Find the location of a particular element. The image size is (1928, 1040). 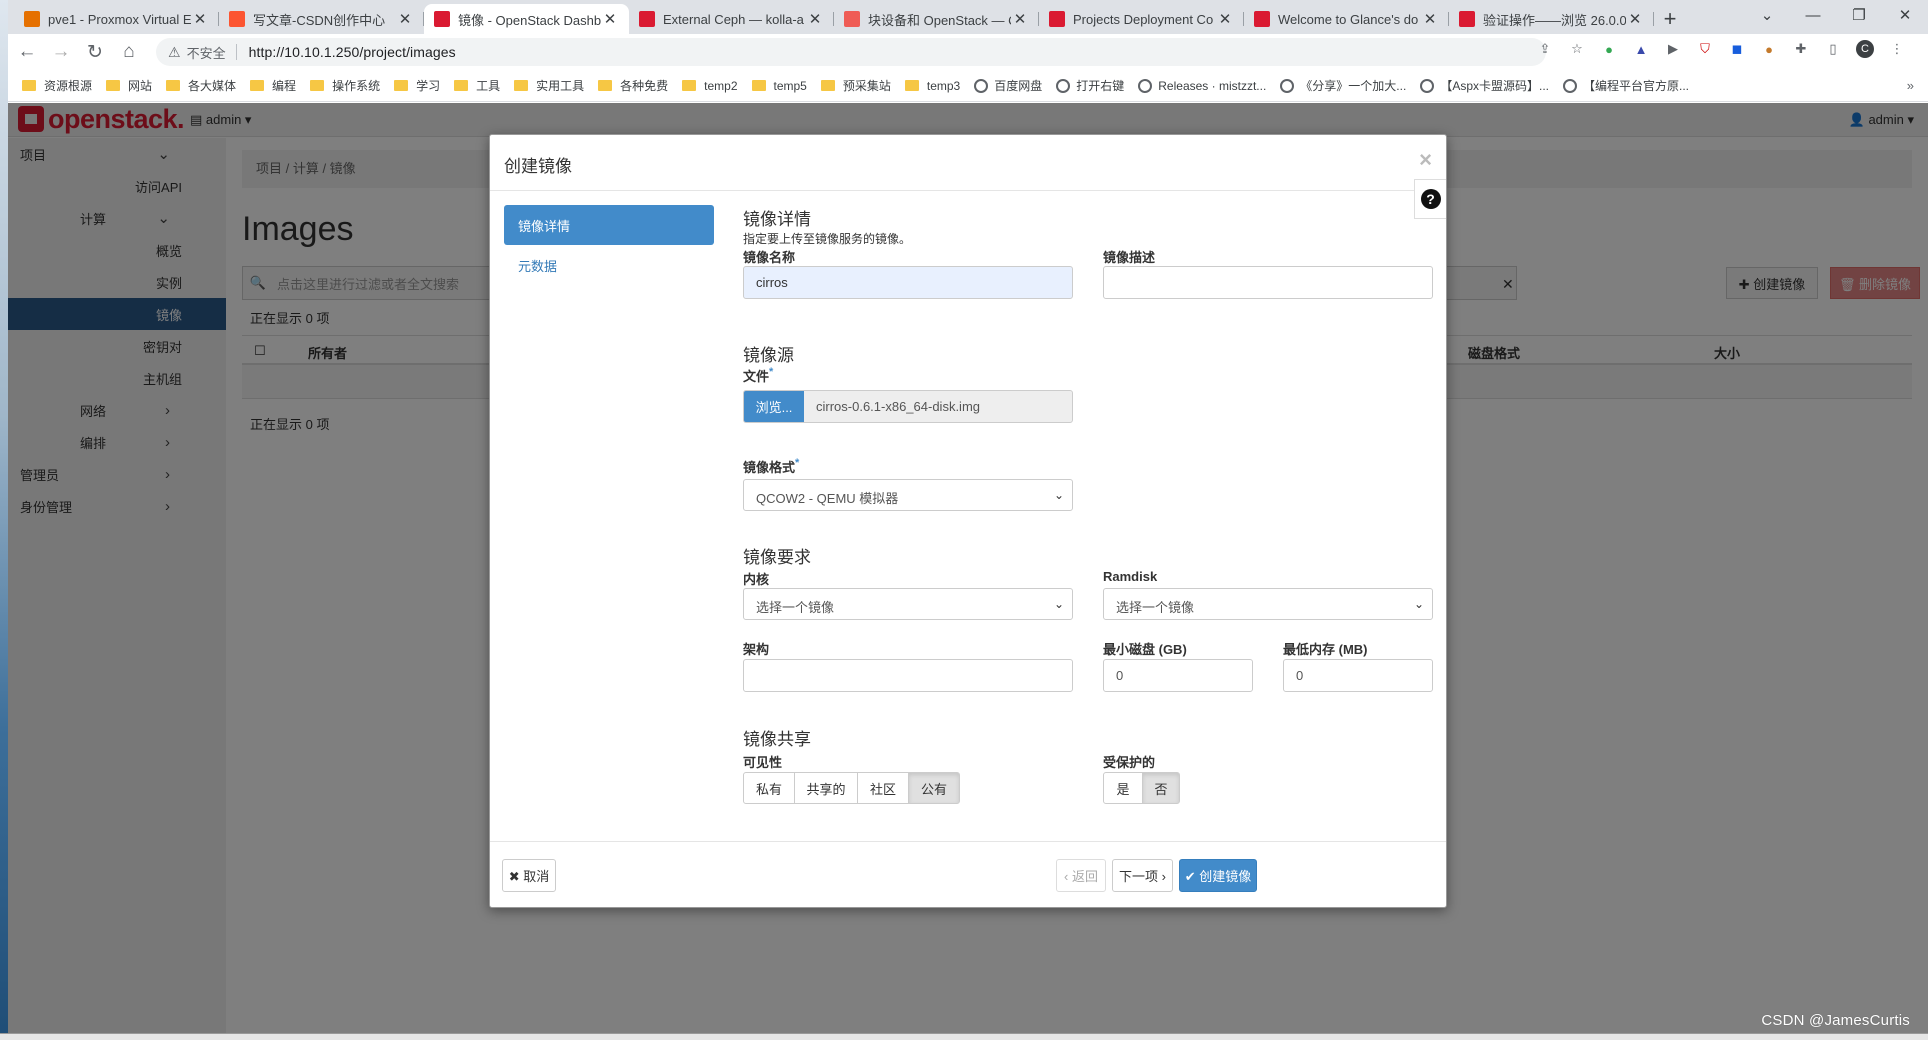

bookmark-item: 打开右键 is located at coordinates (1090, 85).